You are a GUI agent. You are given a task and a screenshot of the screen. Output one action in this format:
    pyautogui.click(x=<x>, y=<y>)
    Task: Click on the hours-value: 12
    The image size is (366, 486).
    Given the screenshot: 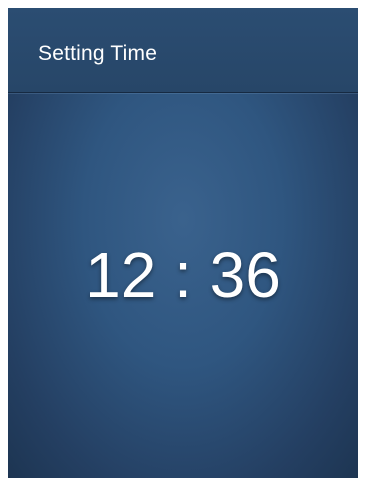 What is the action you would take?
    pyautogui.click(x=120, y=275)
    